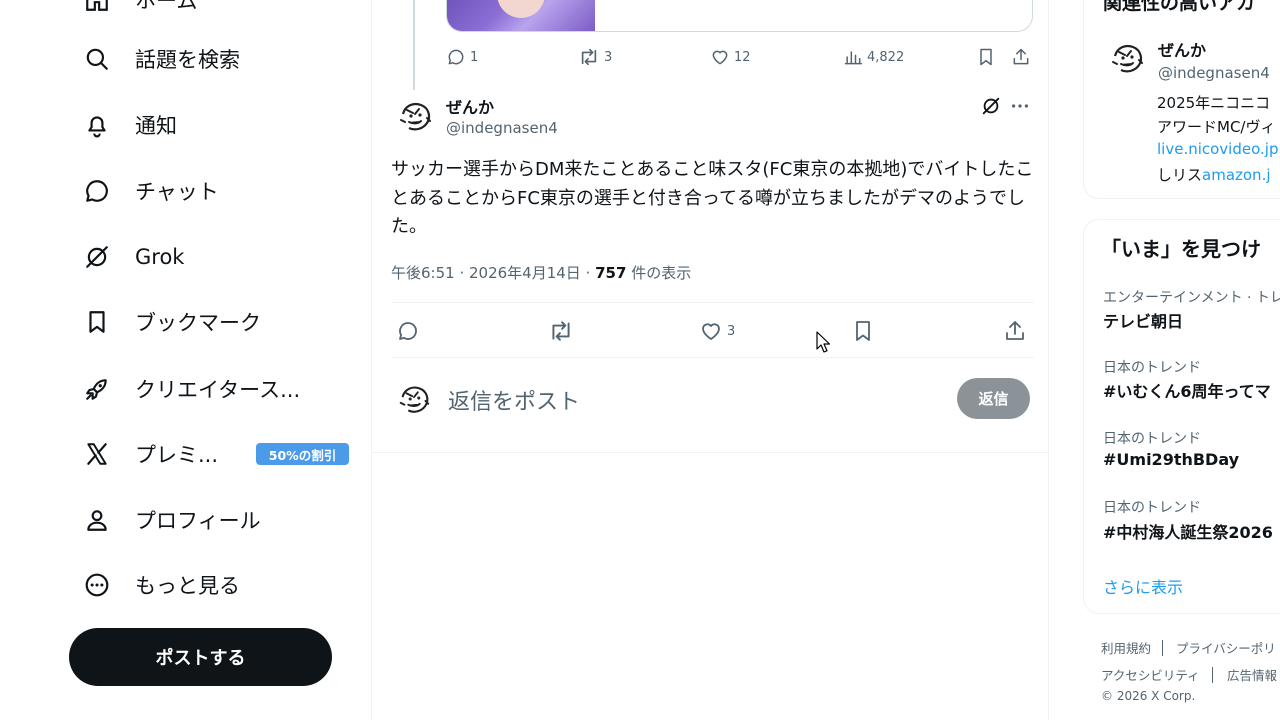 The height and width of the screenshot is (720, 1280). Describe the element at coordinates (187, 60) in the screenshot. I see `nav-explore-label: 話題を検索` at that location.